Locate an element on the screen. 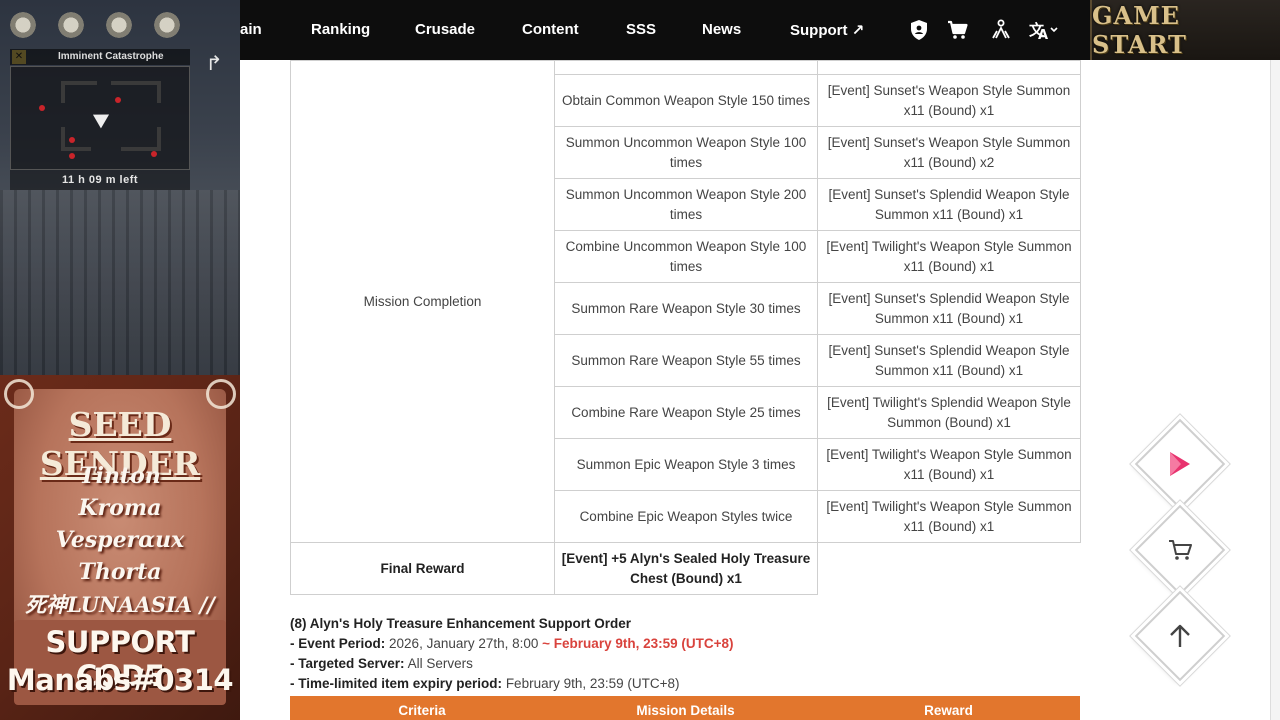 Image resolution: width=1280 pixels, height=720 pixels. game-start-button: GAME START is located at coordinates (1185, 30).